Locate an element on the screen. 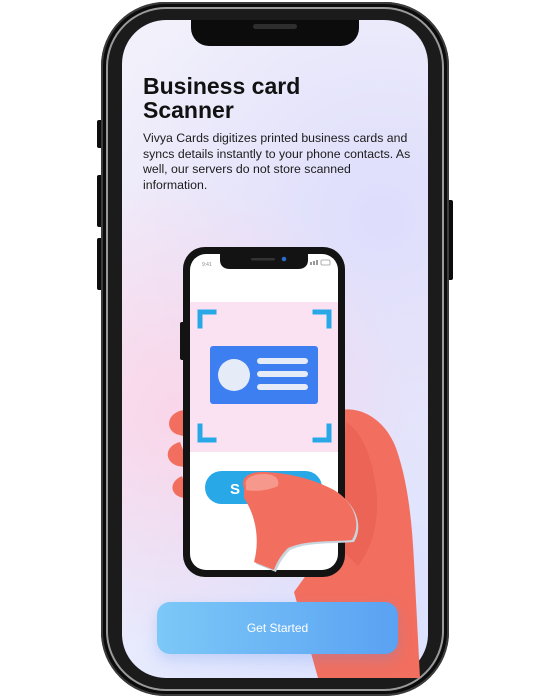 The height and width of the screenshot is (700, 550). earpiece-speaker is located at coordinates (275, 26).